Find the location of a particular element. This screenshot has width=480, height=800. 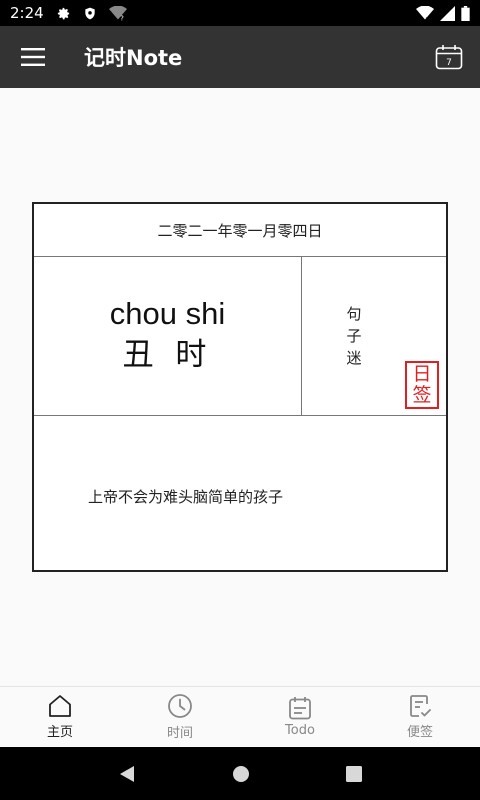

calendar-icon: 7 is located at coordinates (449, 57).